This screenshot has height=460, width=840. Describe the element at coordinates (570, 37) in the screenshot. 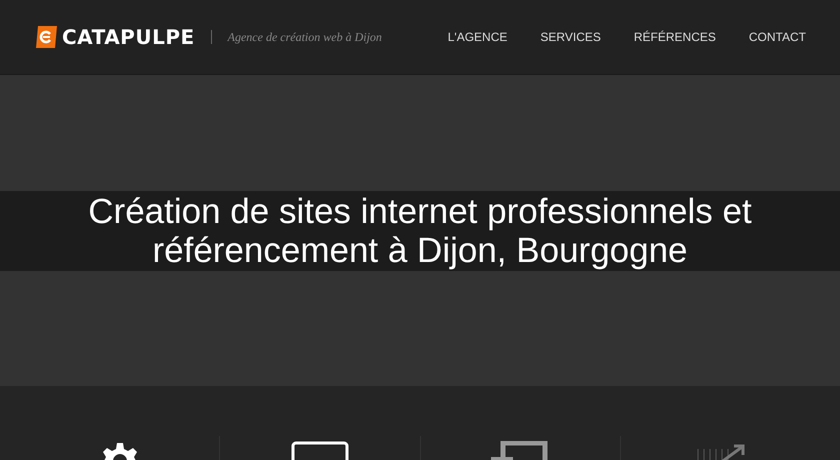

I see `nav-link: SERVICES` at that location.